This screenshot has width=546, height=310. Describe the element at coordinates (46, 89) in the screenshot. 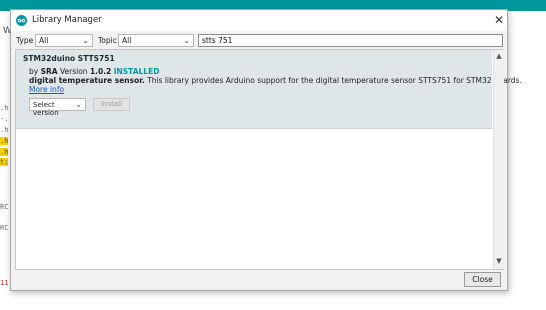

I see `more-info-link: More info` at that location.